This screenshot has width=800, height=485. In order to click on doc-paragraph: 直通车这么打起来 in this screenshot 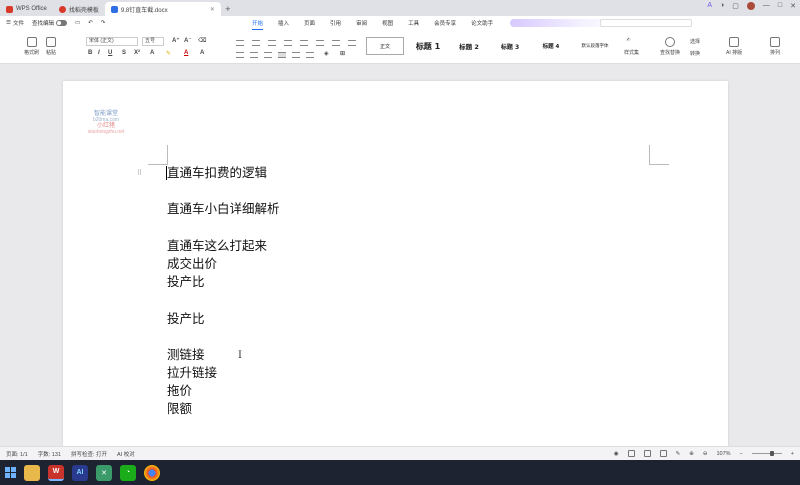, I will do `click(223, 246)`.